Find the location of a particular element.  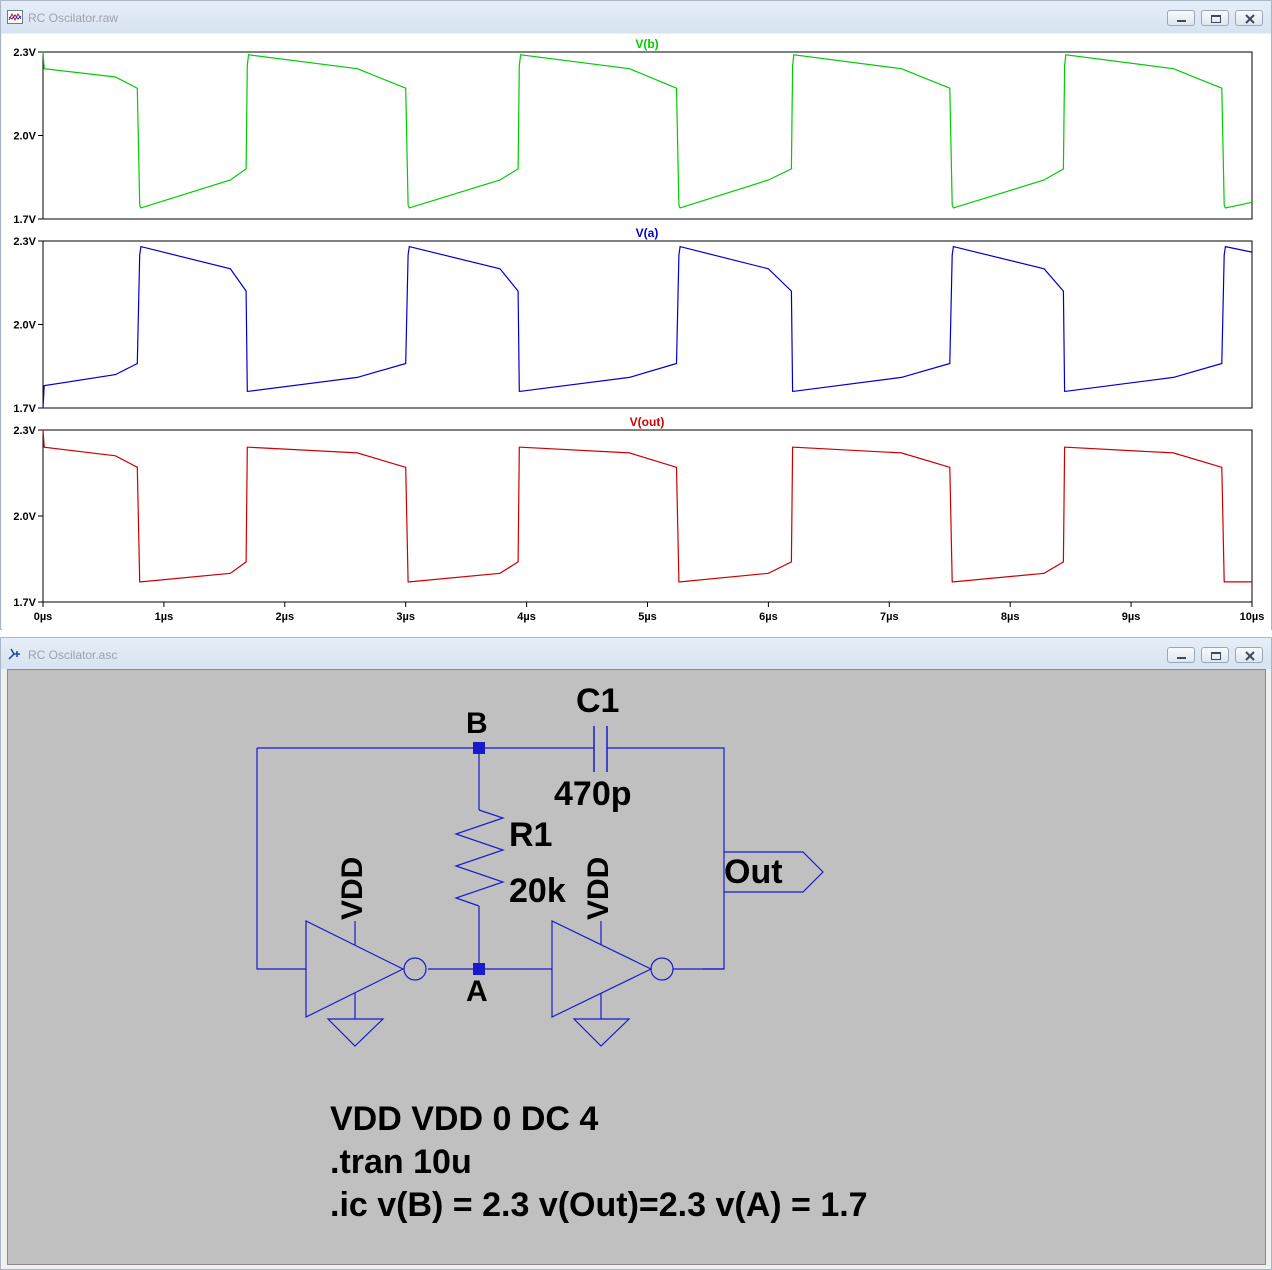

junction-a is located at coordinates (479, 969).